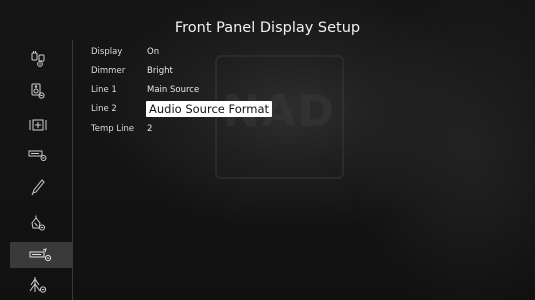  Describe the element at coordinates (173, 90) in the screenshot. I see `setting-value: Main Source` at that location.